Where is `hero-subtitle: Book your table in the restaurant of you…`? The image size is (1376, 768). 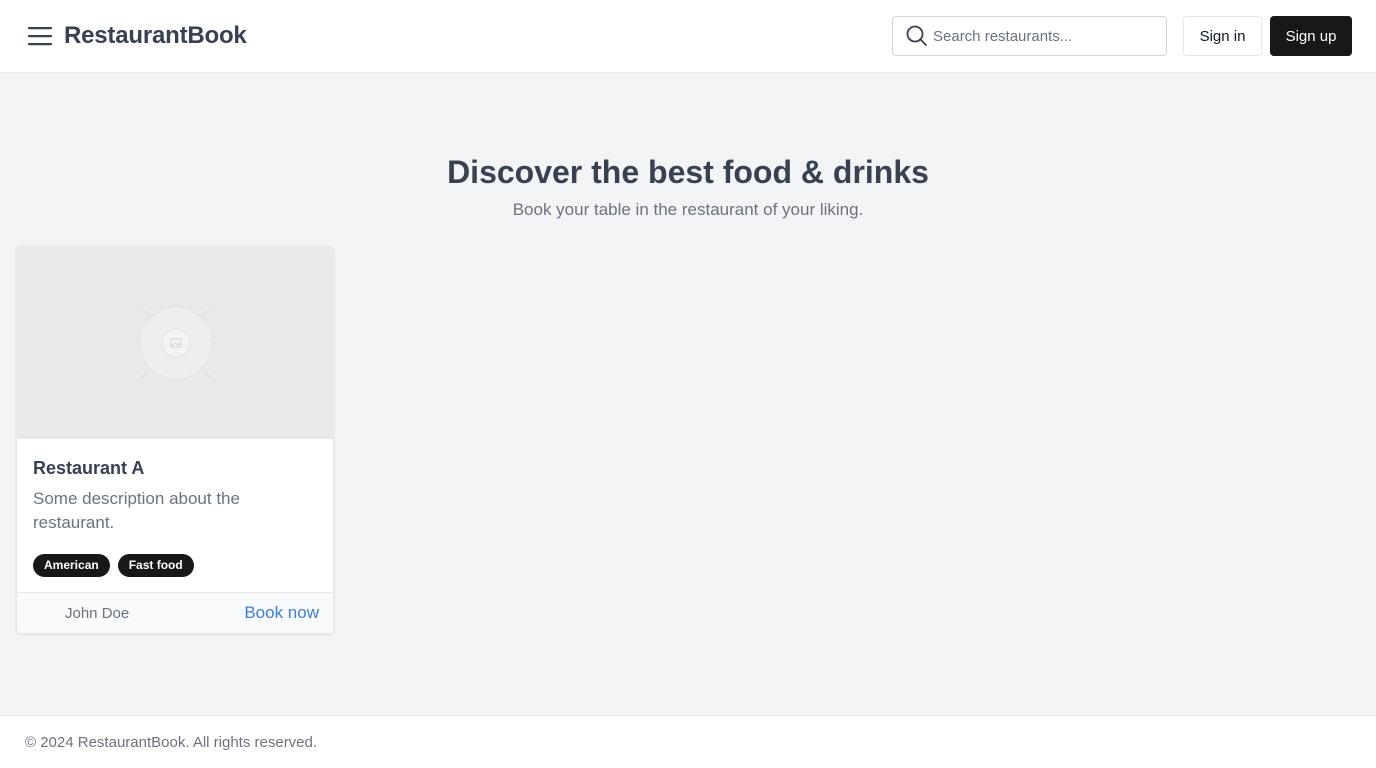
hero-subtitle: Book your table in the restaurant of you… is located at coordinates (688, 209).